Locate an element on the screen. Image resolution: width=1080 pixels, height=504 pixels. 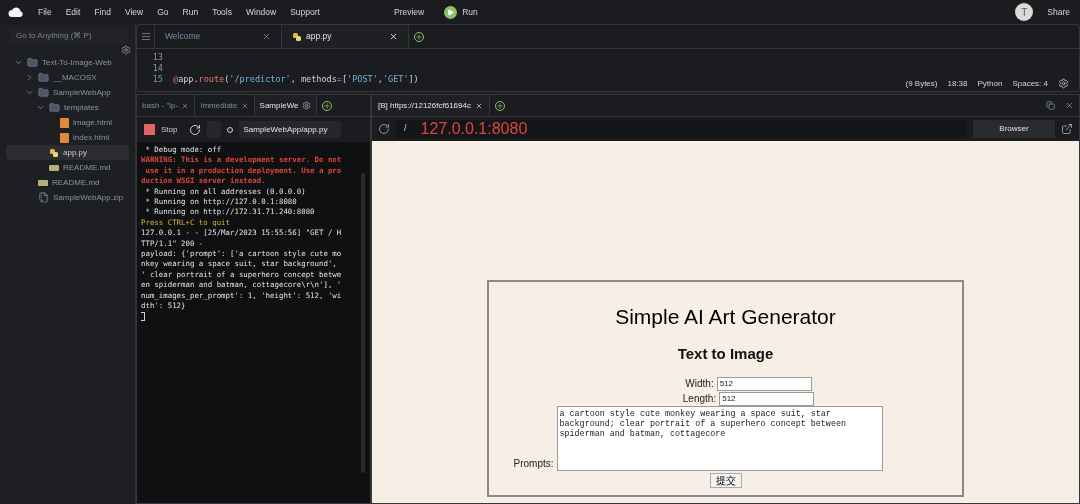
menu-item: Go is located at coordinates (163, 12).